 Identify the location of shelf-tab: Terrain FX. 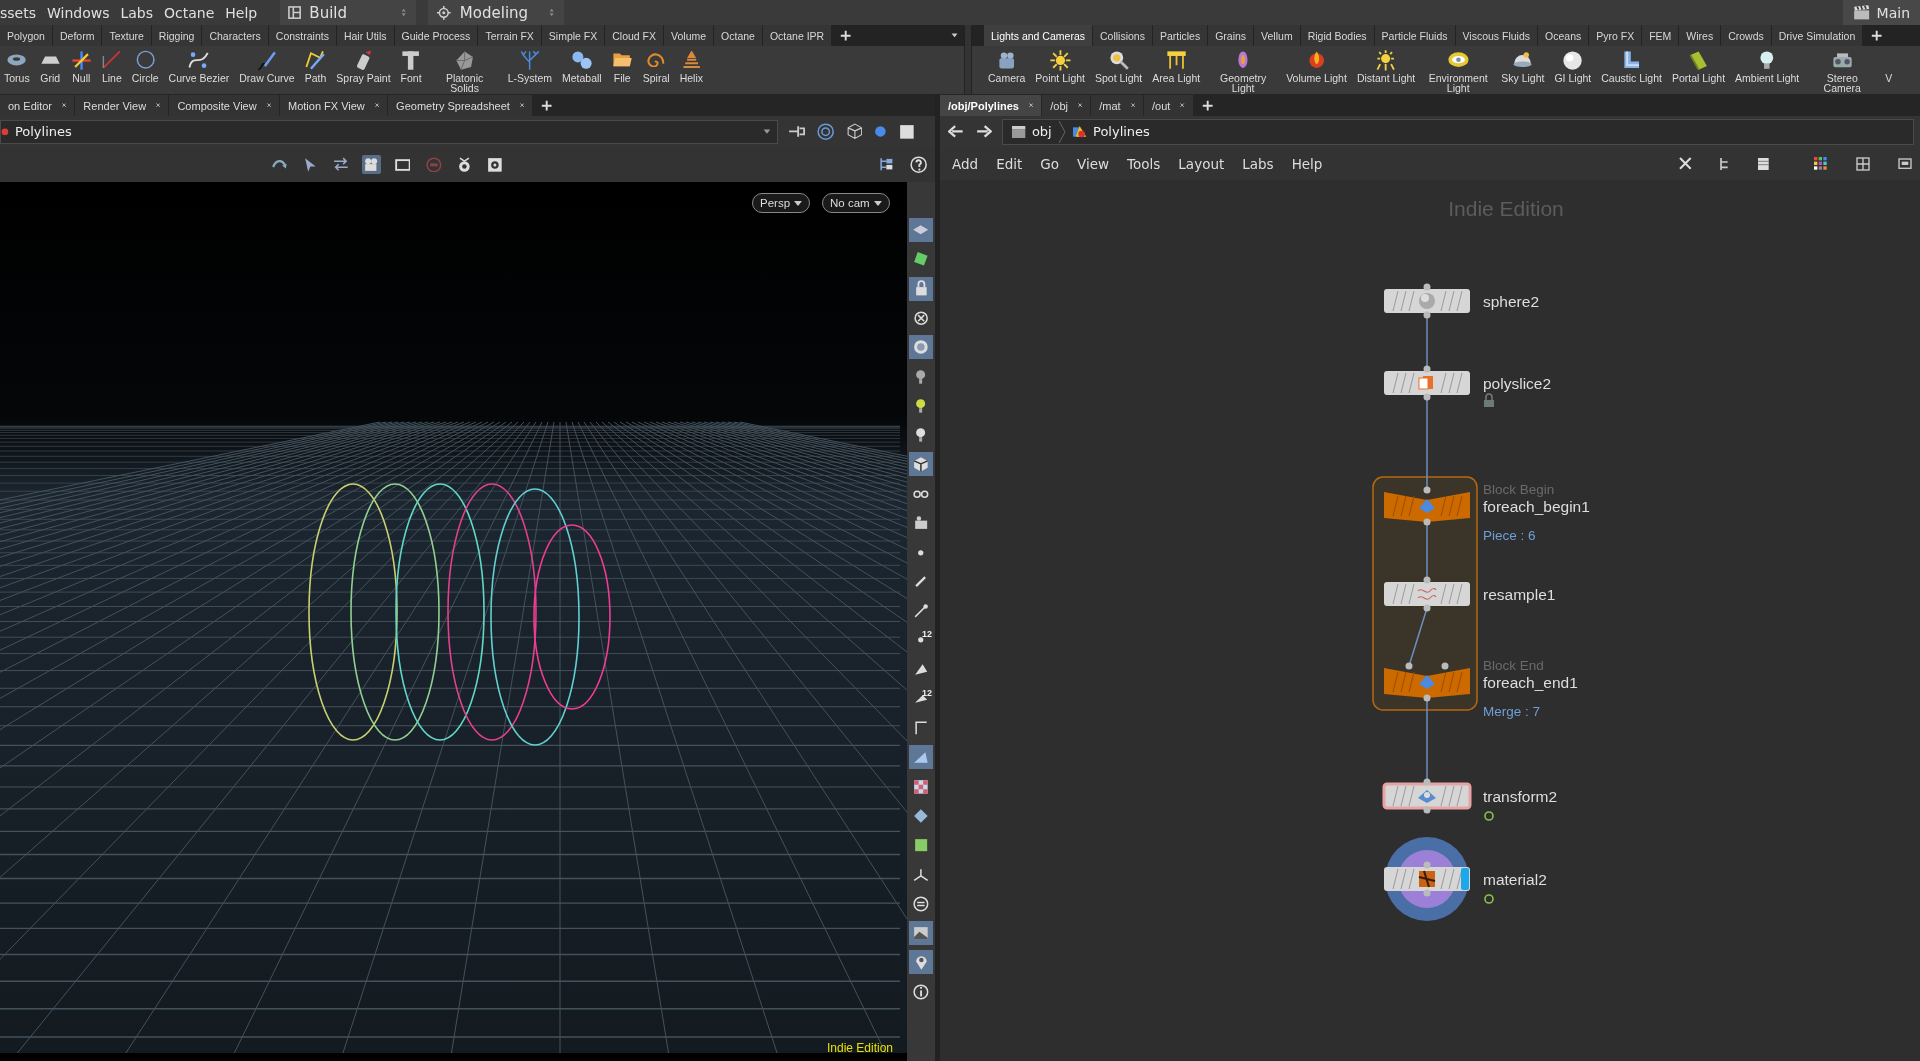
(509, 36).